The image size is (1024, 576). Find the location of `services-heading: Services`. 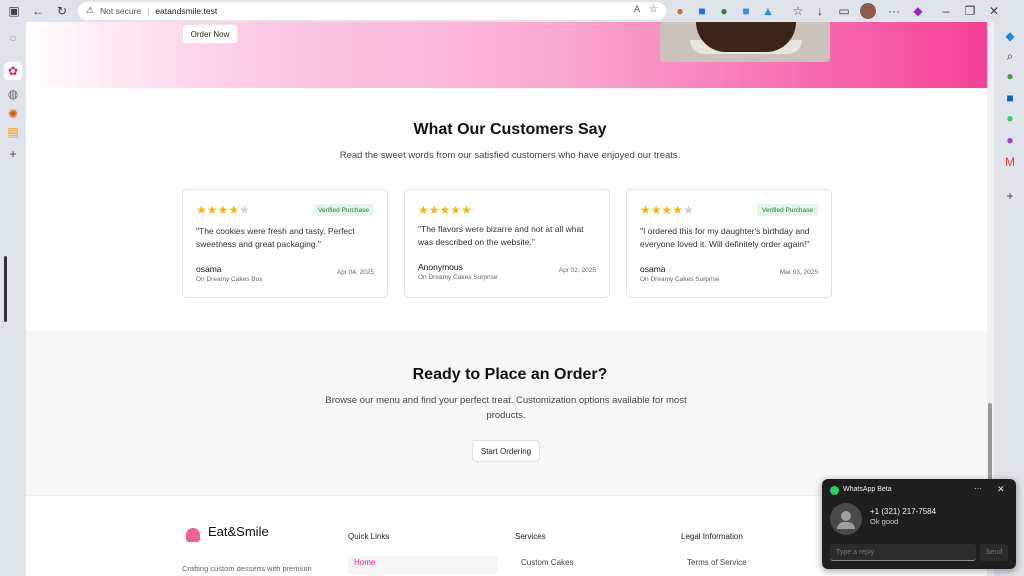

services-heading: Services is located at coordinates (530, 536).